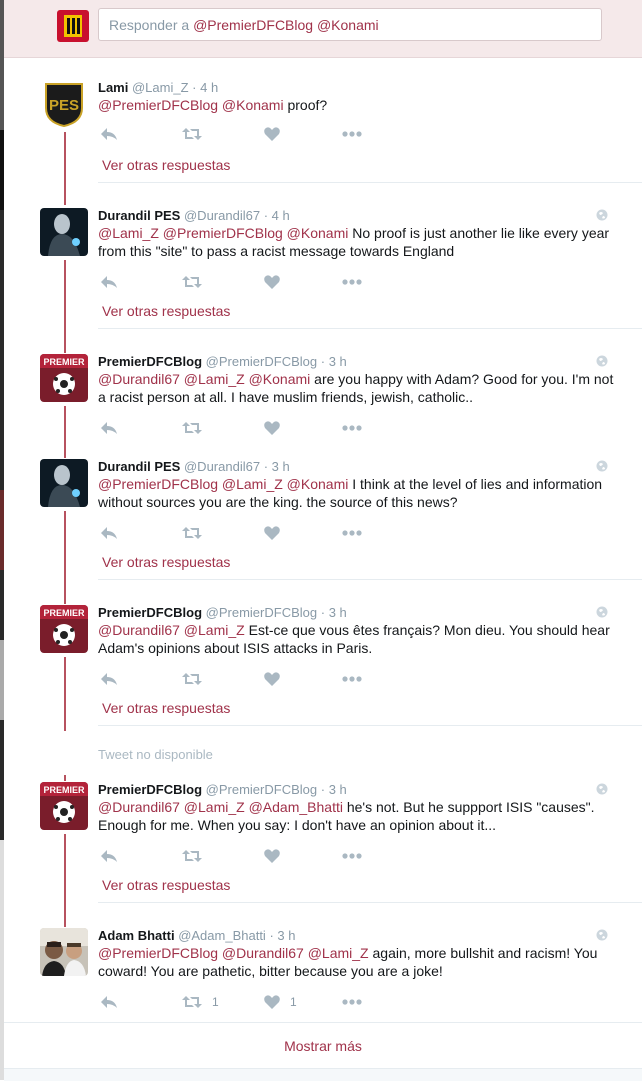  I want to click on svg-text: PREMIER, so click(64, 613).